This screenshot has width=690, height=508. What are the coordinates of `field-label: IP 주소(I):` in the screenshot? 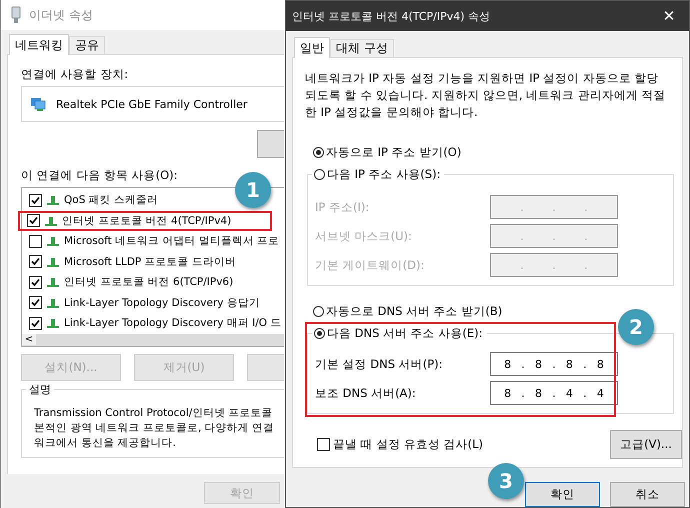 It's located at (342, 207).